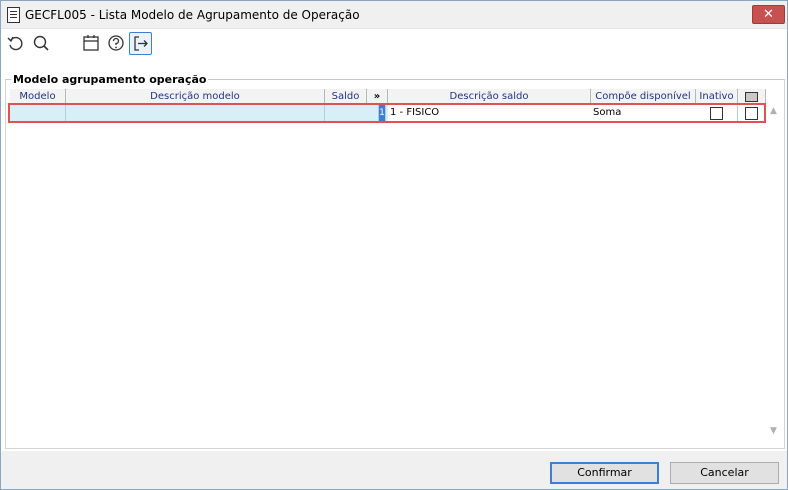  What do you see at coordinates (16, 43) in the screenshot?
I see `refresh-icon` at bounding box center [16, 43].